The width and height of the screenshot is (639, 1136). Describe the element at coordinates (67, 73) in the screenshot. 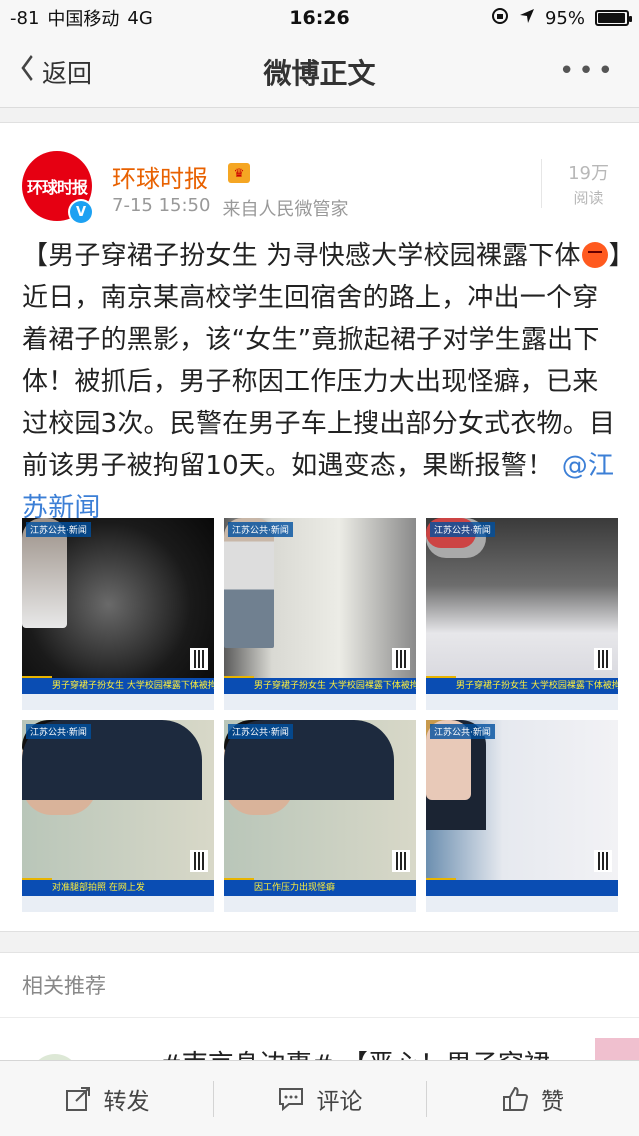

I see `back-label: 返回` at that location.